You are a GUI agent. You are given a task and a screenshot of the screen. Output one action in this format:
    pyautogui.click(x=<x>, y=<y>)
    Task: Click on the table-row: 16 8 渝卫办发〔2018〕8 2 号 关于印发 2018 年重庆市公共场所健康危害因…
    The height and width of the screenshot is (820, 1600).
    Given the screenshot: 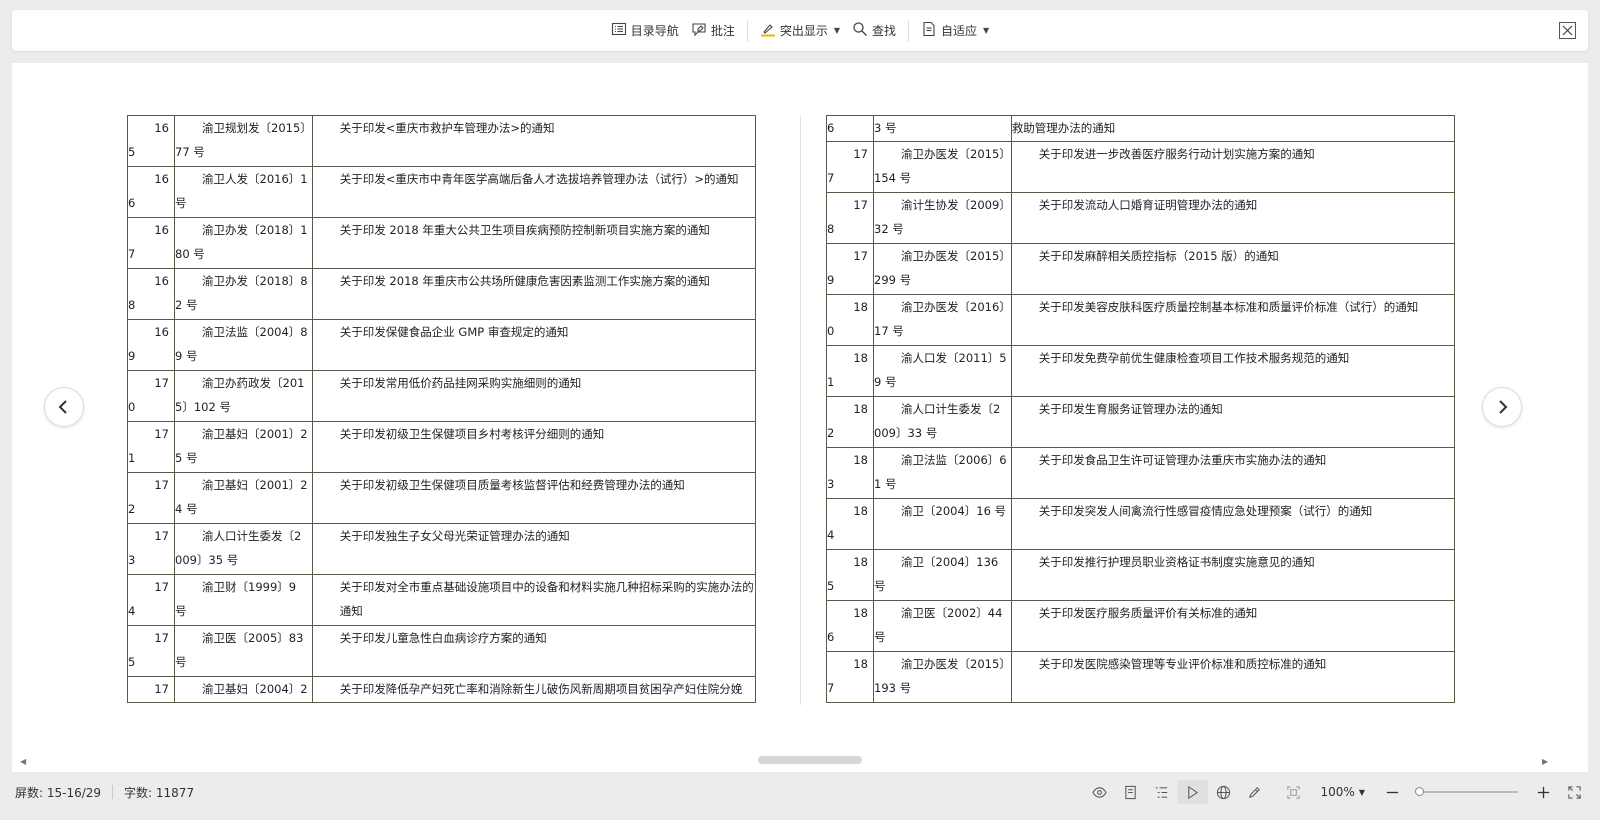 What is the action you would take?
    pyautogui.click(x=441, y=294)
    